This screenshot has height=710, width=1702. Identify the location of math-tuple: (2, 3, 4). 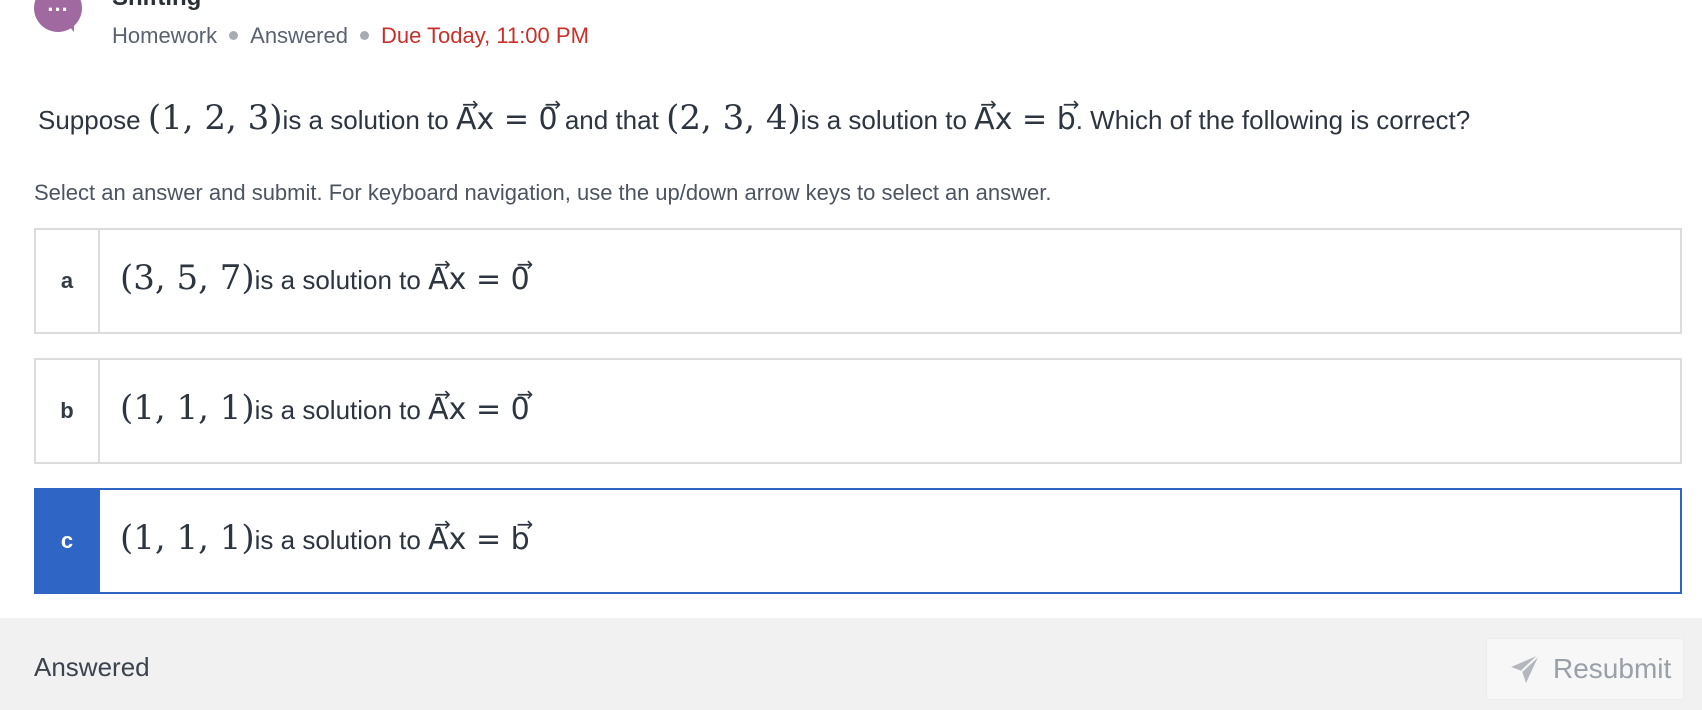
(733, 118).